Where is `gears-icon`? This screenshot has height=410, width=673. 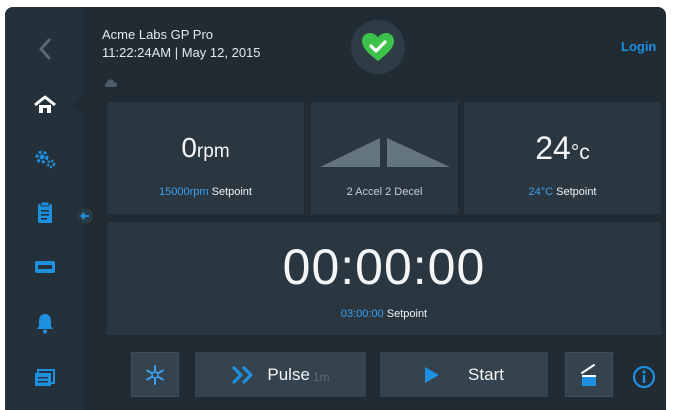
gears-icon is located at coordinates (45, 159).